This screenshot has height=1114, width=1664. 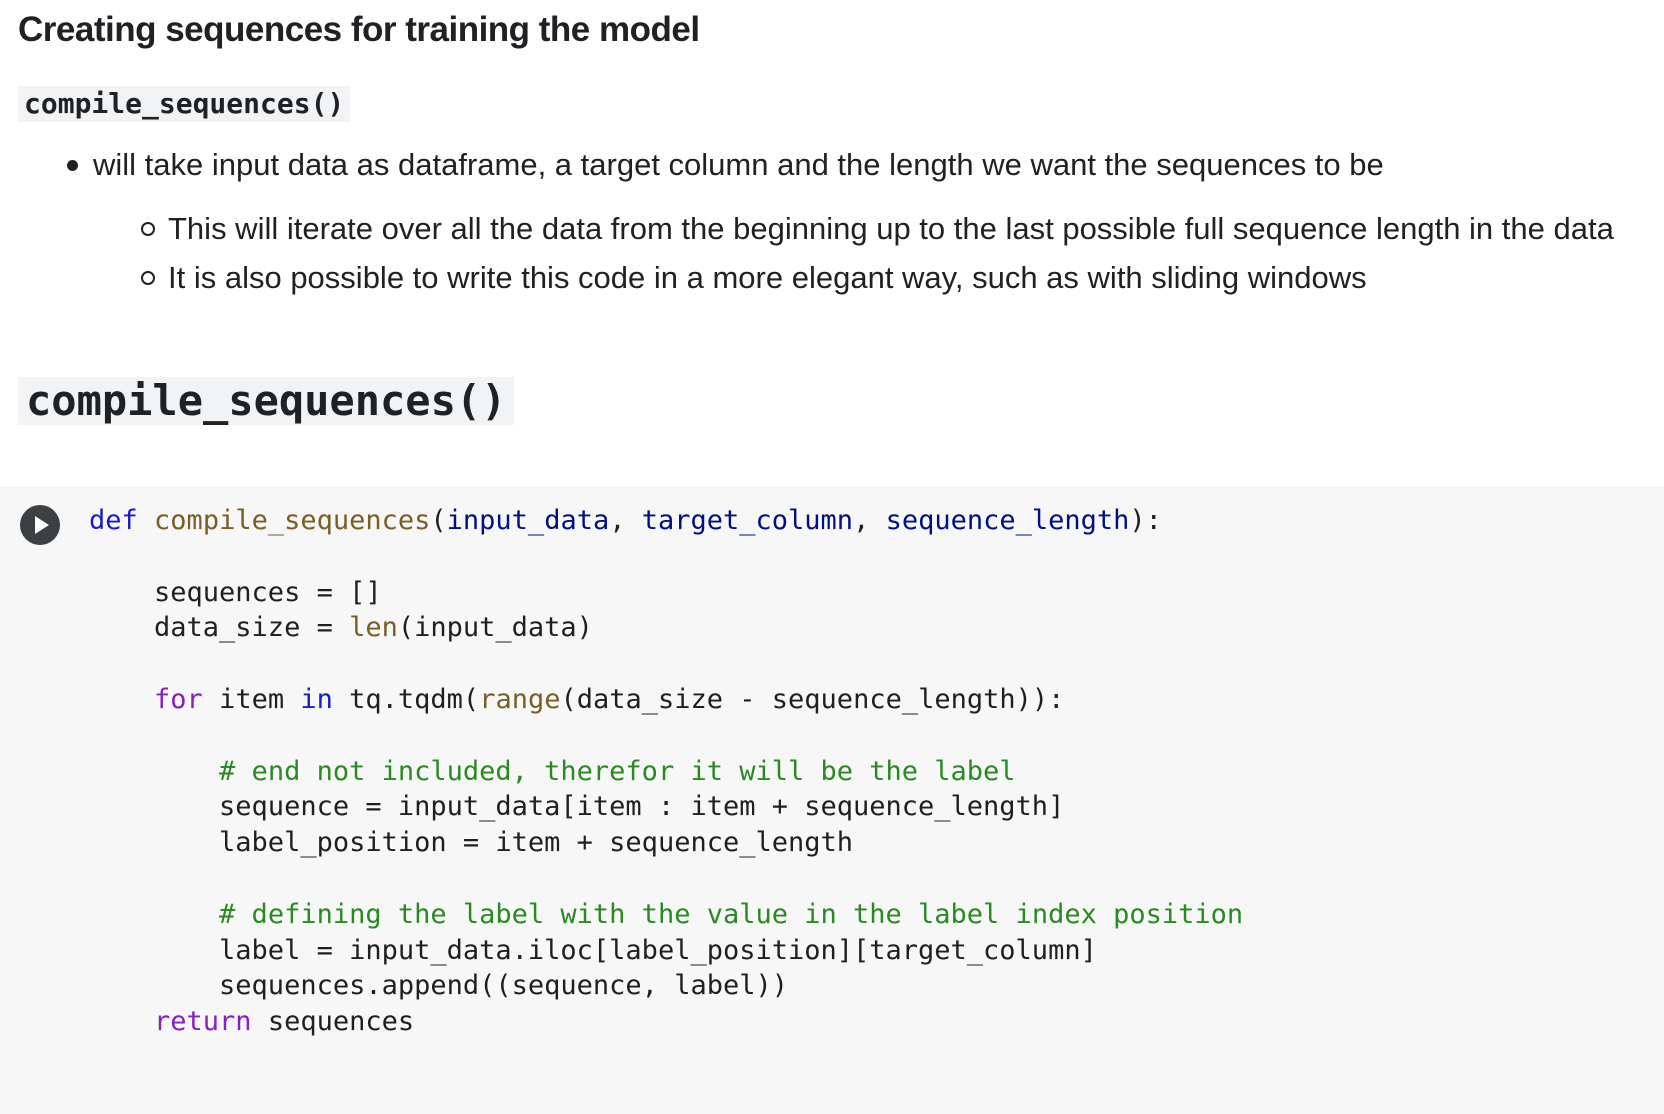 I want to click on code-line: data_size = len(input_data), so click(x=666, y=628).